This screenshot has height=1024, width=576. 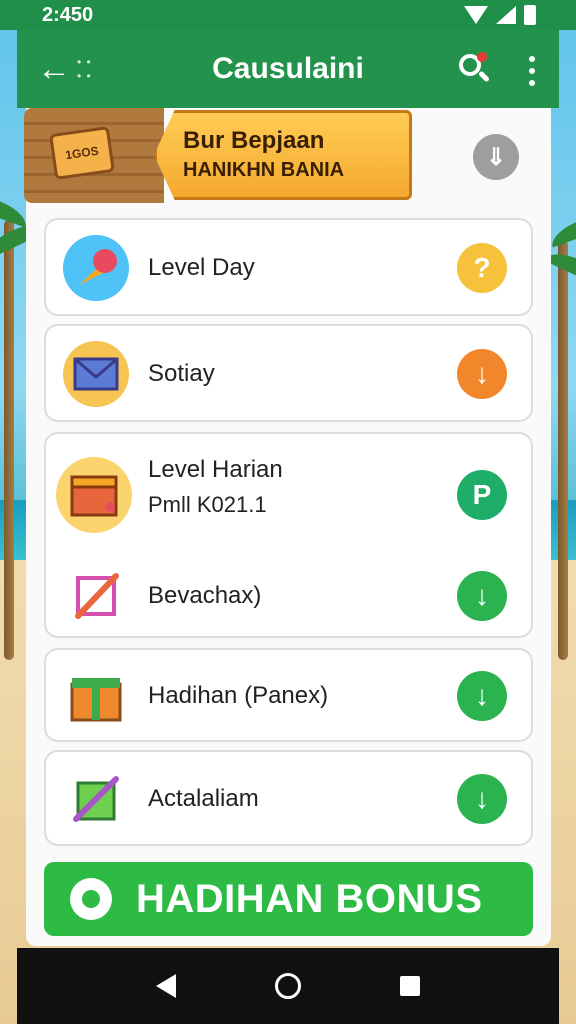 I want to click on list-card: Hadihan (Panex) ↓, so click(x=288, y=695).